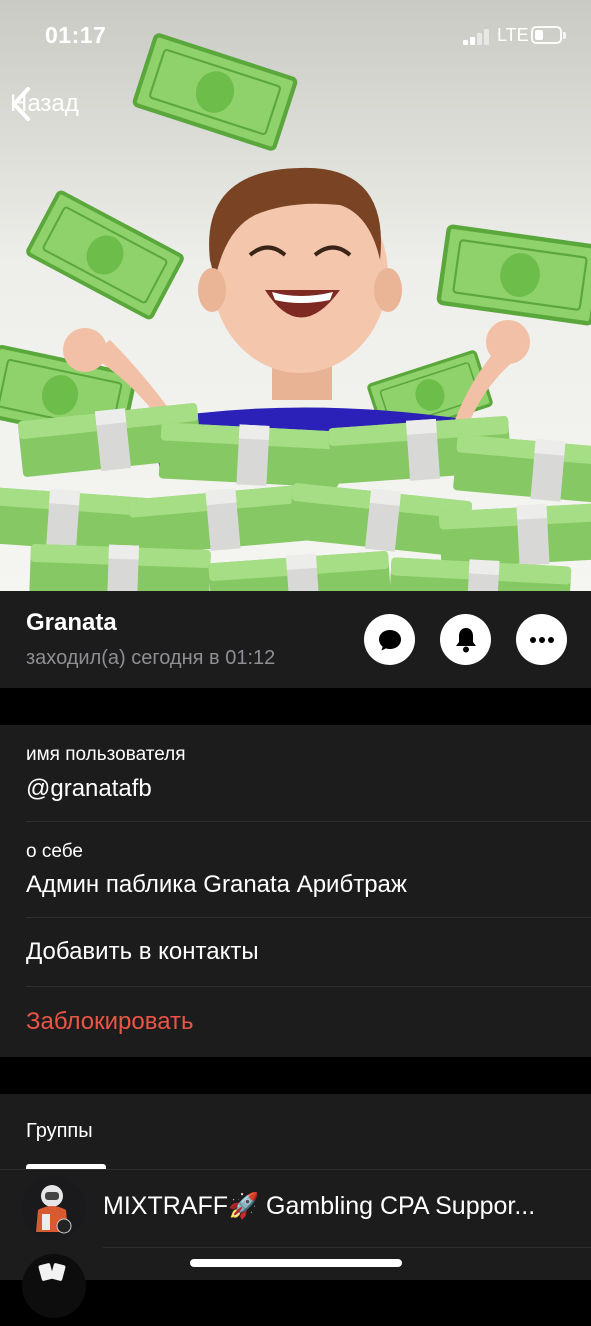  I want to click on message-button, so click(389, 639).